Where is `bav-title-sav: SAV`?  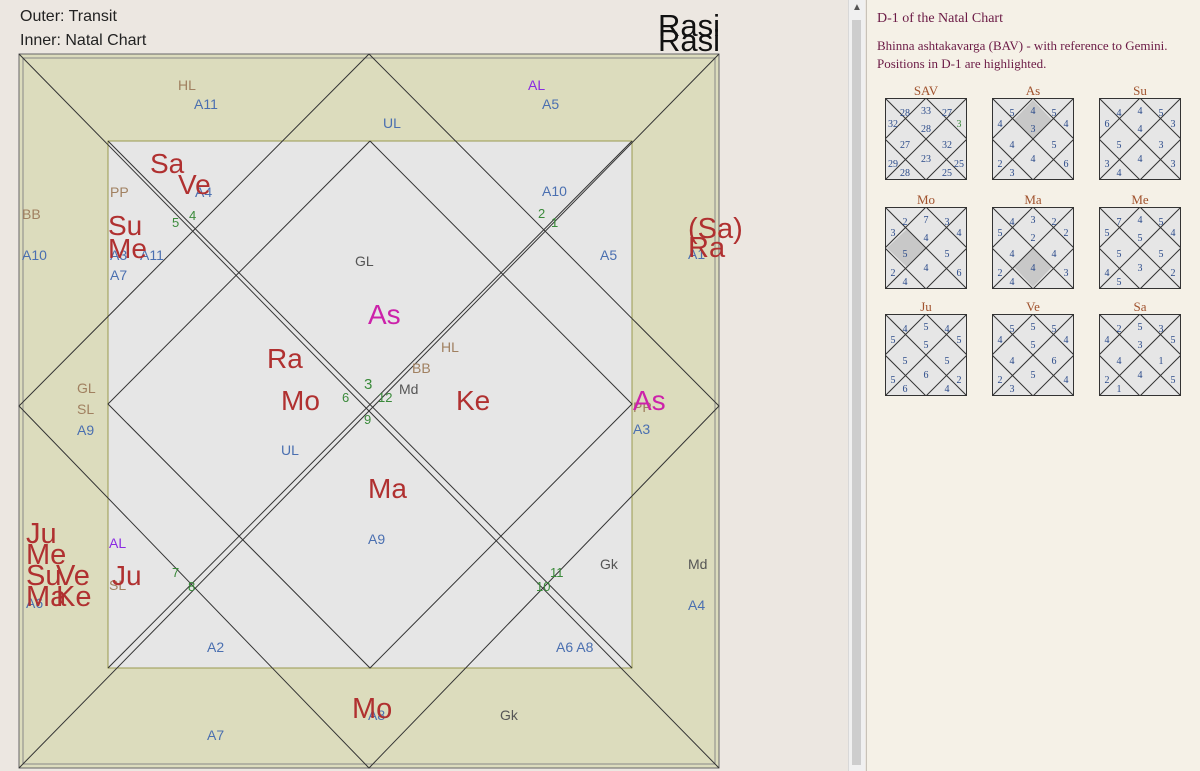 bav-title-sav: SAV is located at coordinates (926, 90).